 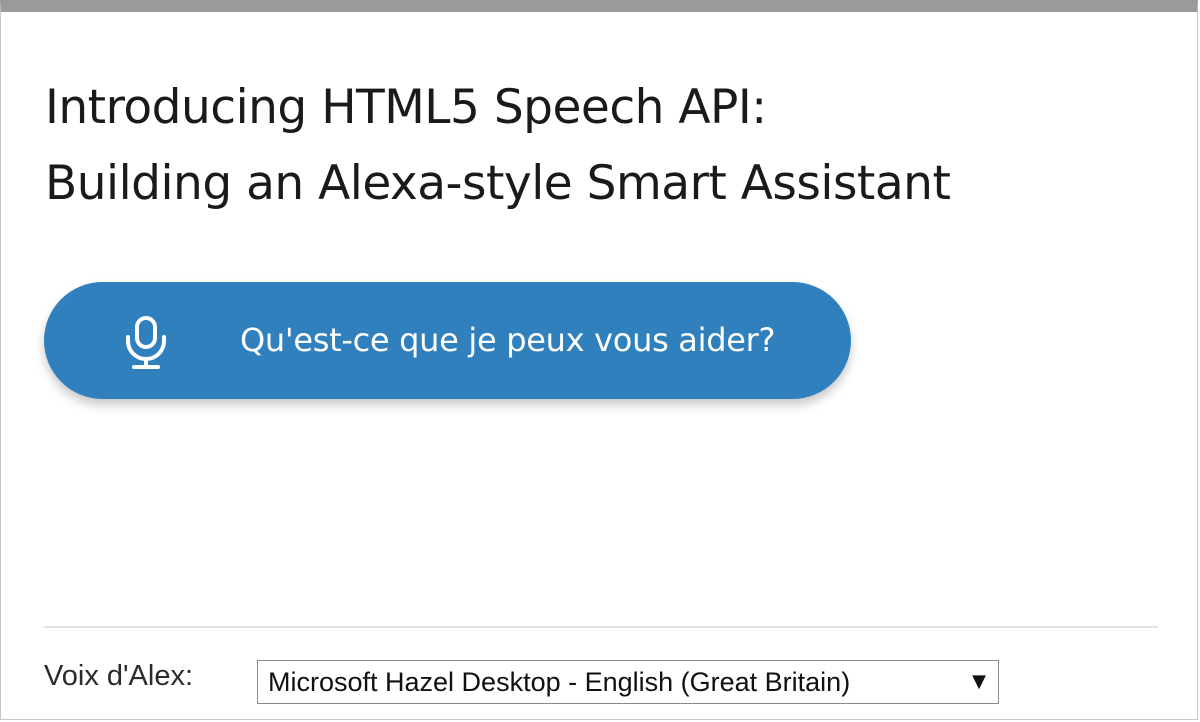 What do you see at coordinates (146, 342) in the screenshot?
I see `microphone-icon` at bounding box center [146, 342].